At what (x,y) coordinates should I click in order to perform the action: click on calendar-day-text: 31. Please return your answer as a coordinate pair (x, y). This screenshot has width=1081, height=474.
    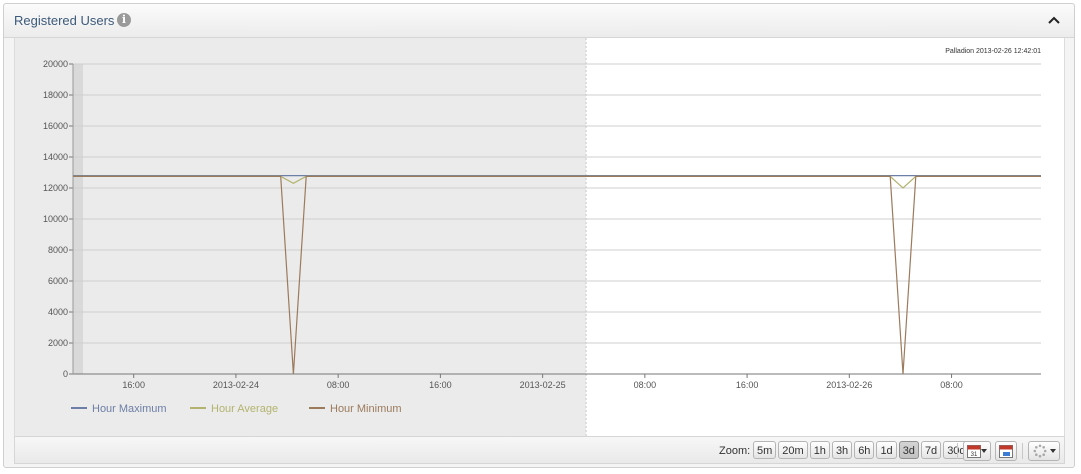
    Looking at the image, I should click on (974, 455).